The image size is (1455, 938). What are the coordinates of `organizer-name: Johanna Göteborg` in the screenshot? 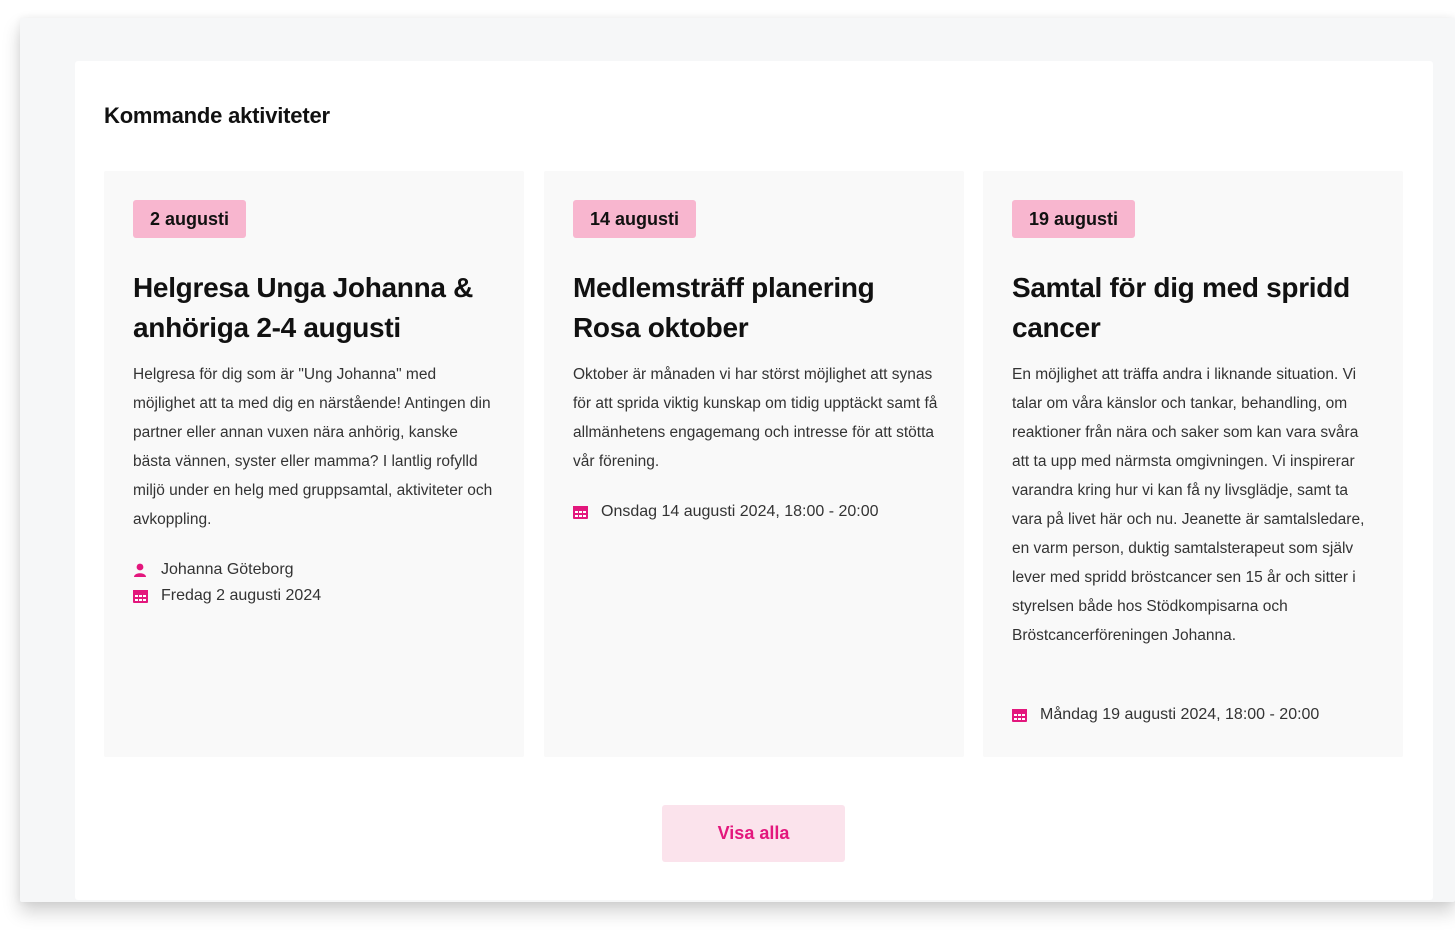 It's located at (227, 569).